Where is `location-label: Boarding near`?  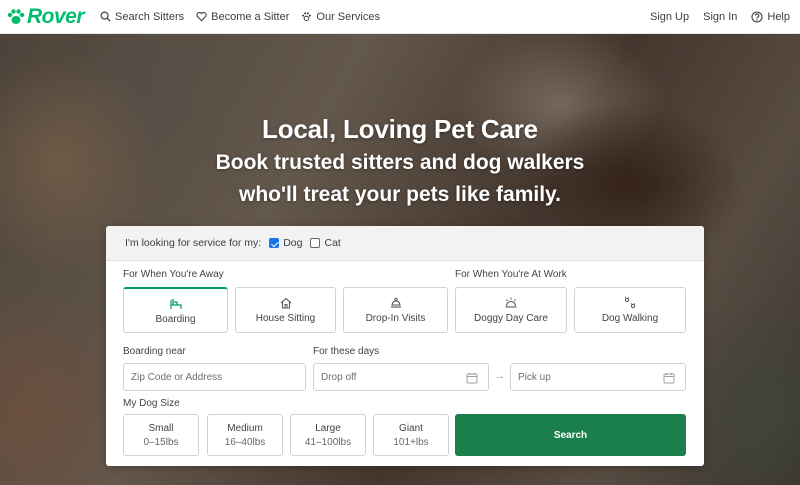 location-label: Boarding near is located at coordinates (154, 351).